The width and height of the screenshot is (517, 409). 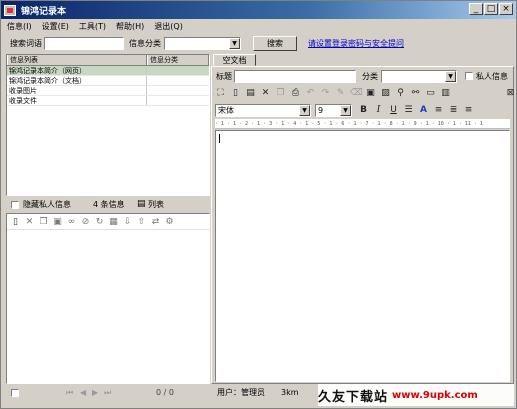 What do you see at coordinates (156, 205) in the screenshot?
I see `list-view-label: 列表` at bounding box center [156, 205].